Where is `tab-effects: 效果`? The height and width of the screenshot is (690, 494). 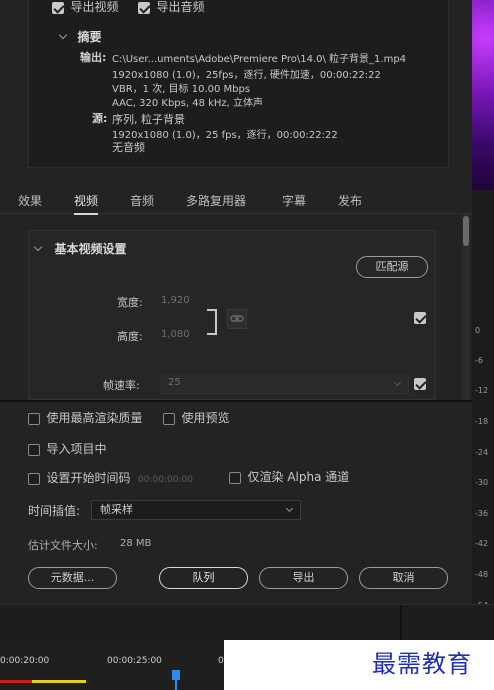 tab-effects: 效果 is located at coordinates (30, 200).